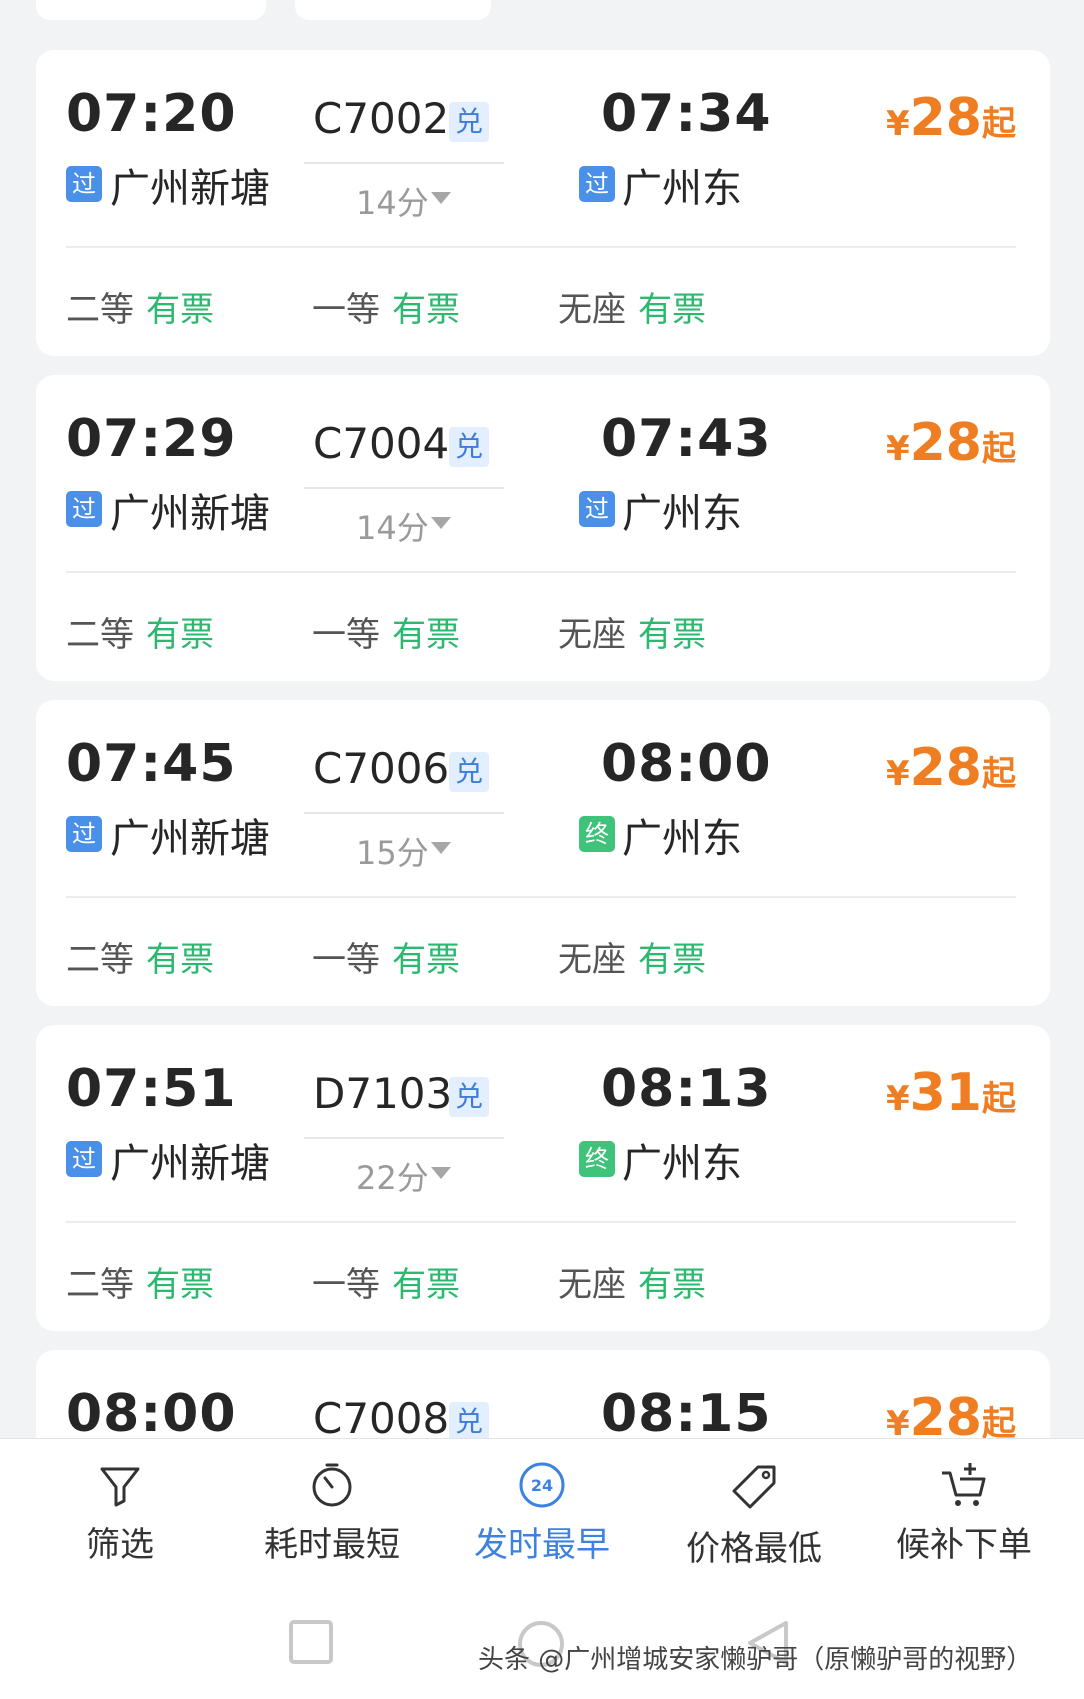 The image size is (1084, 1699). Describe the element at coordinates (686, 439) in the screenshot. I see `arrival-time: 07:43` at that location.